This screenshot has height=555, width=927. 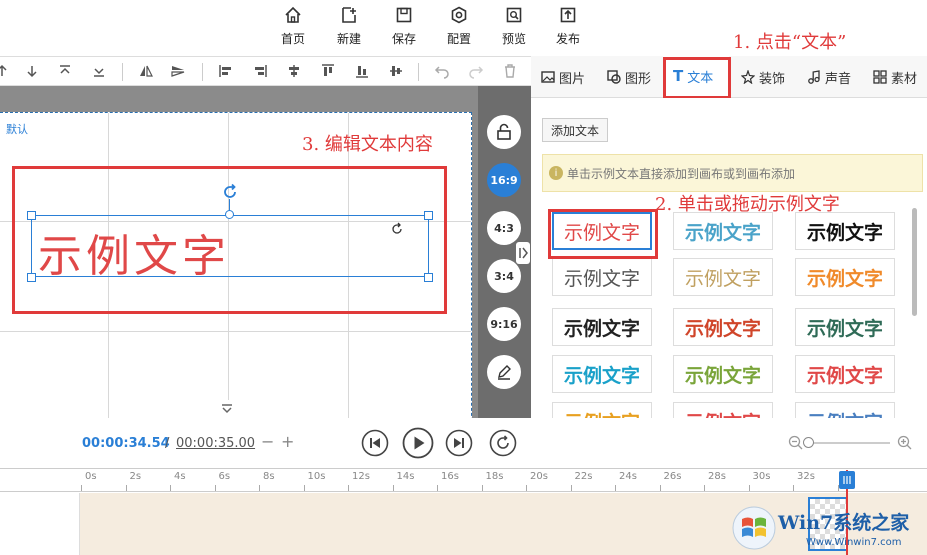 I want to click on preview-icon, so click(x=514, y=15).